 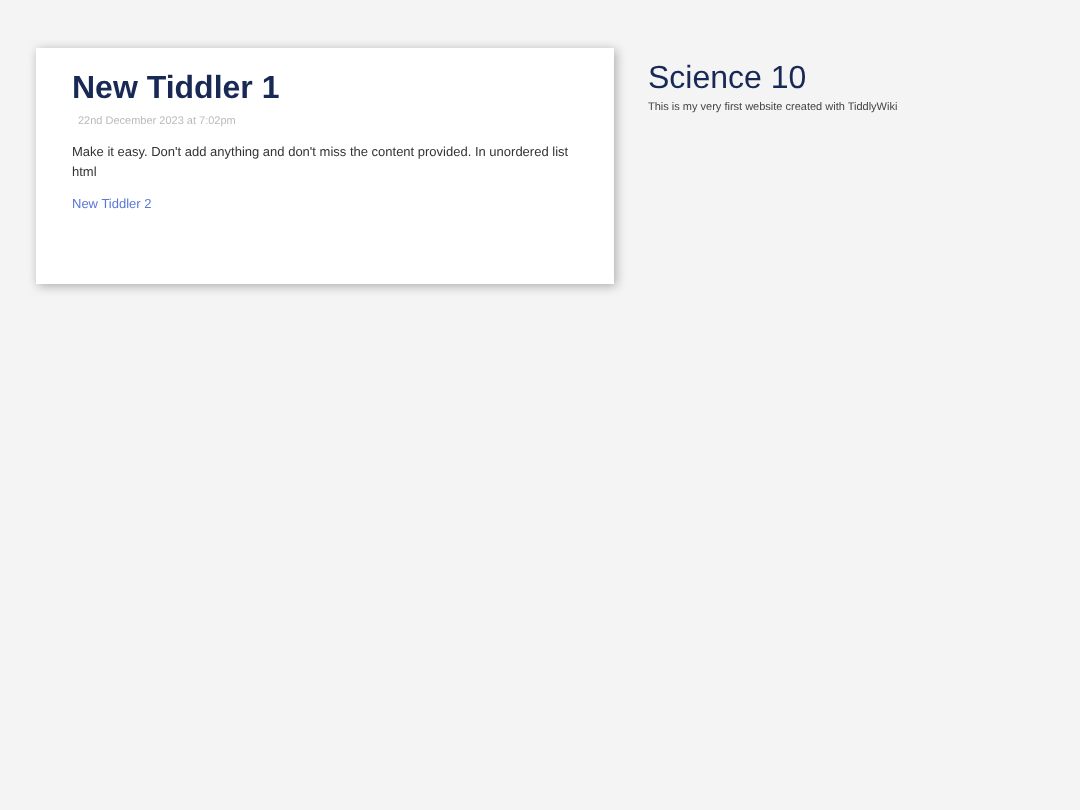 I want to click on site-title: Science 10, so click(x=728, y=80).